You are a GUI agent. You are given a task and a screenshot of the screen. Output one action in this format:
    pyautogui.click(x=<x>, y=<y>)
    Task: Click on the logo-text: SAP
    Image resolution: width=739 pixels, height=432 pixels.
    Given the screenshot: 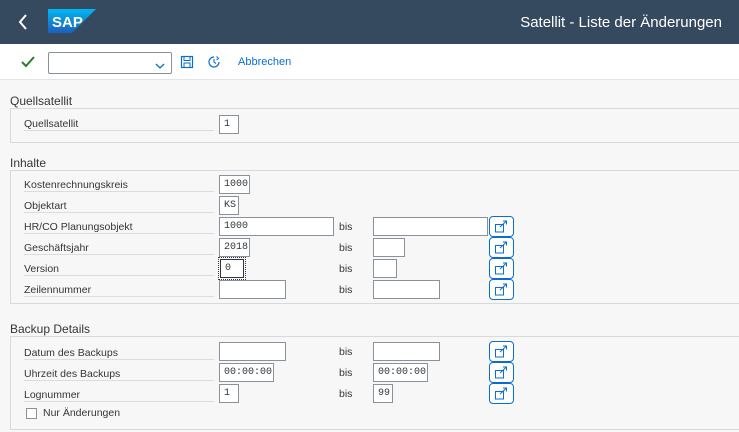 What is the action you would take?
    pyautogui.click(x=67, y=22)
    